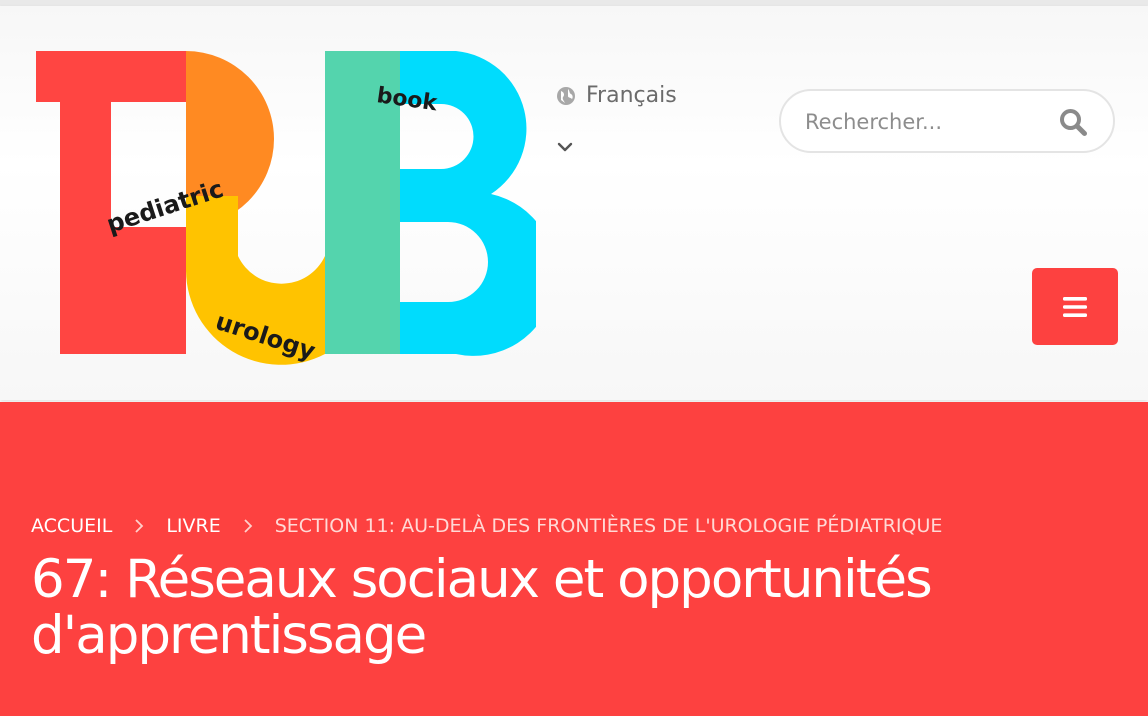  I want to click on language-selector: Français, so click(616, 95).